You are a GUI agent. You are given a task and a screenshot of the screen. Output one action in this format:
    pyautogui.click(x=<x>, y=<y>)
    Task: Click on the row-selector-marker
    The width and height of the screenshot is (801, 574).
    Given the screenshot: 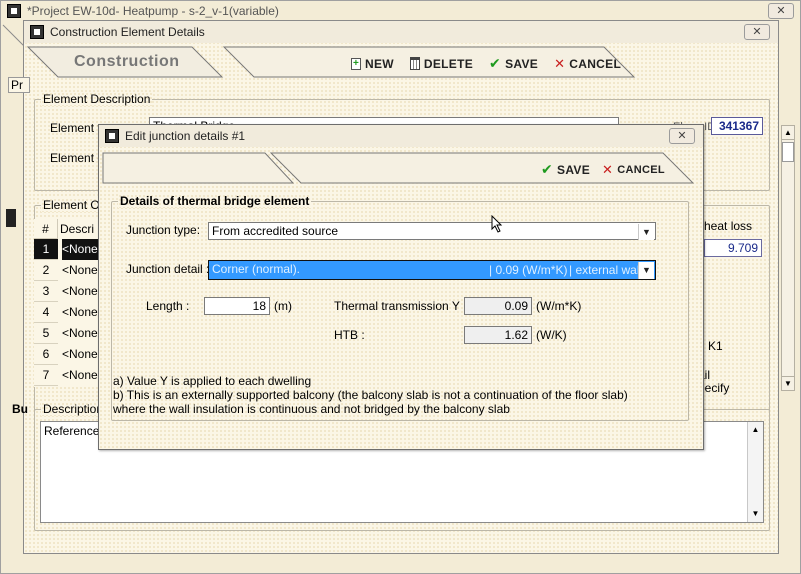 What is the action you would take?
    pyautogui.click(x=11, y=218)
    